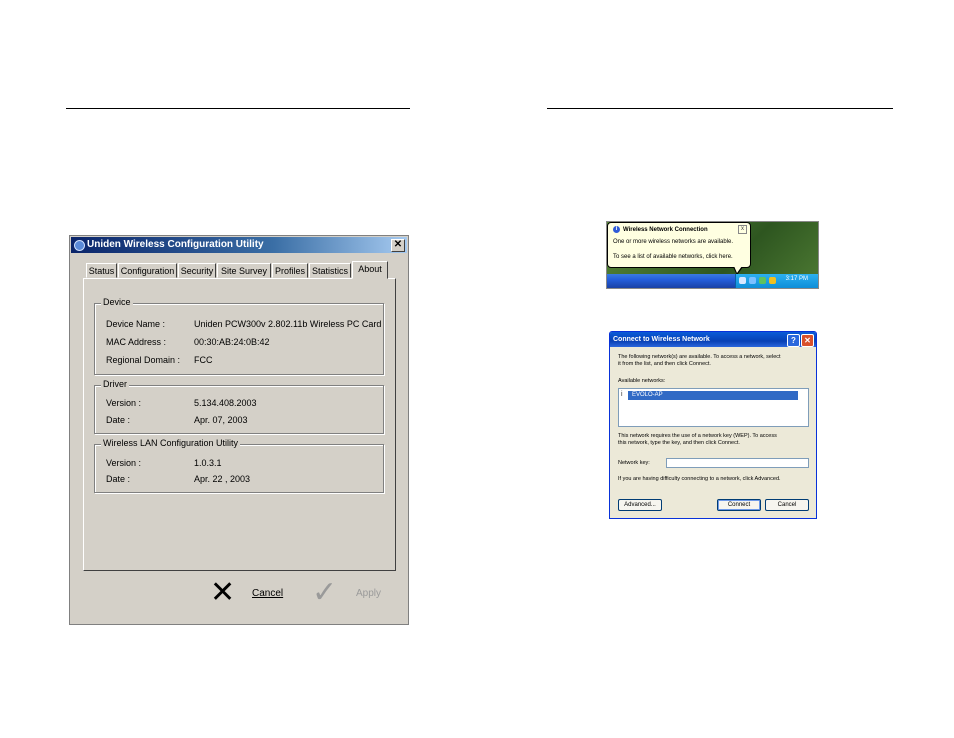  What do you see at coordinates (793, 340) in the screenshot?
I see `help-icon: ?` at bounding box center [793, 340].